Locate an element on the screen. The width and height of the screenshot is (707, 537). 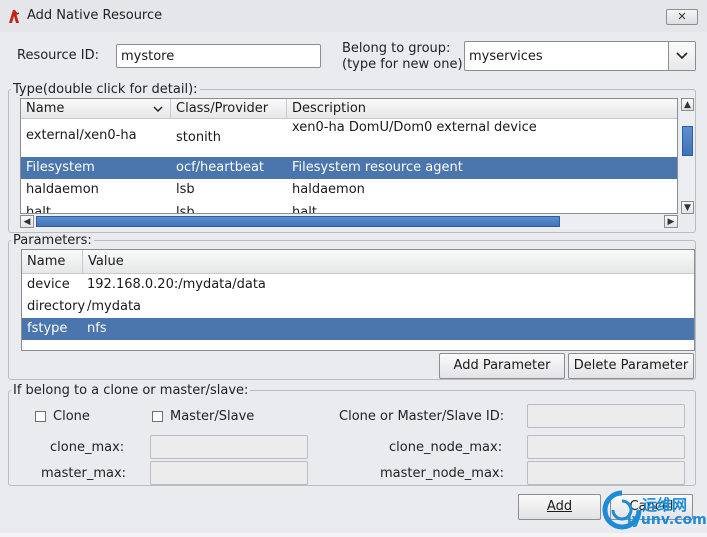
param-value: 192.168.0.20:/mydata/data is located at coordinates (176, 284).